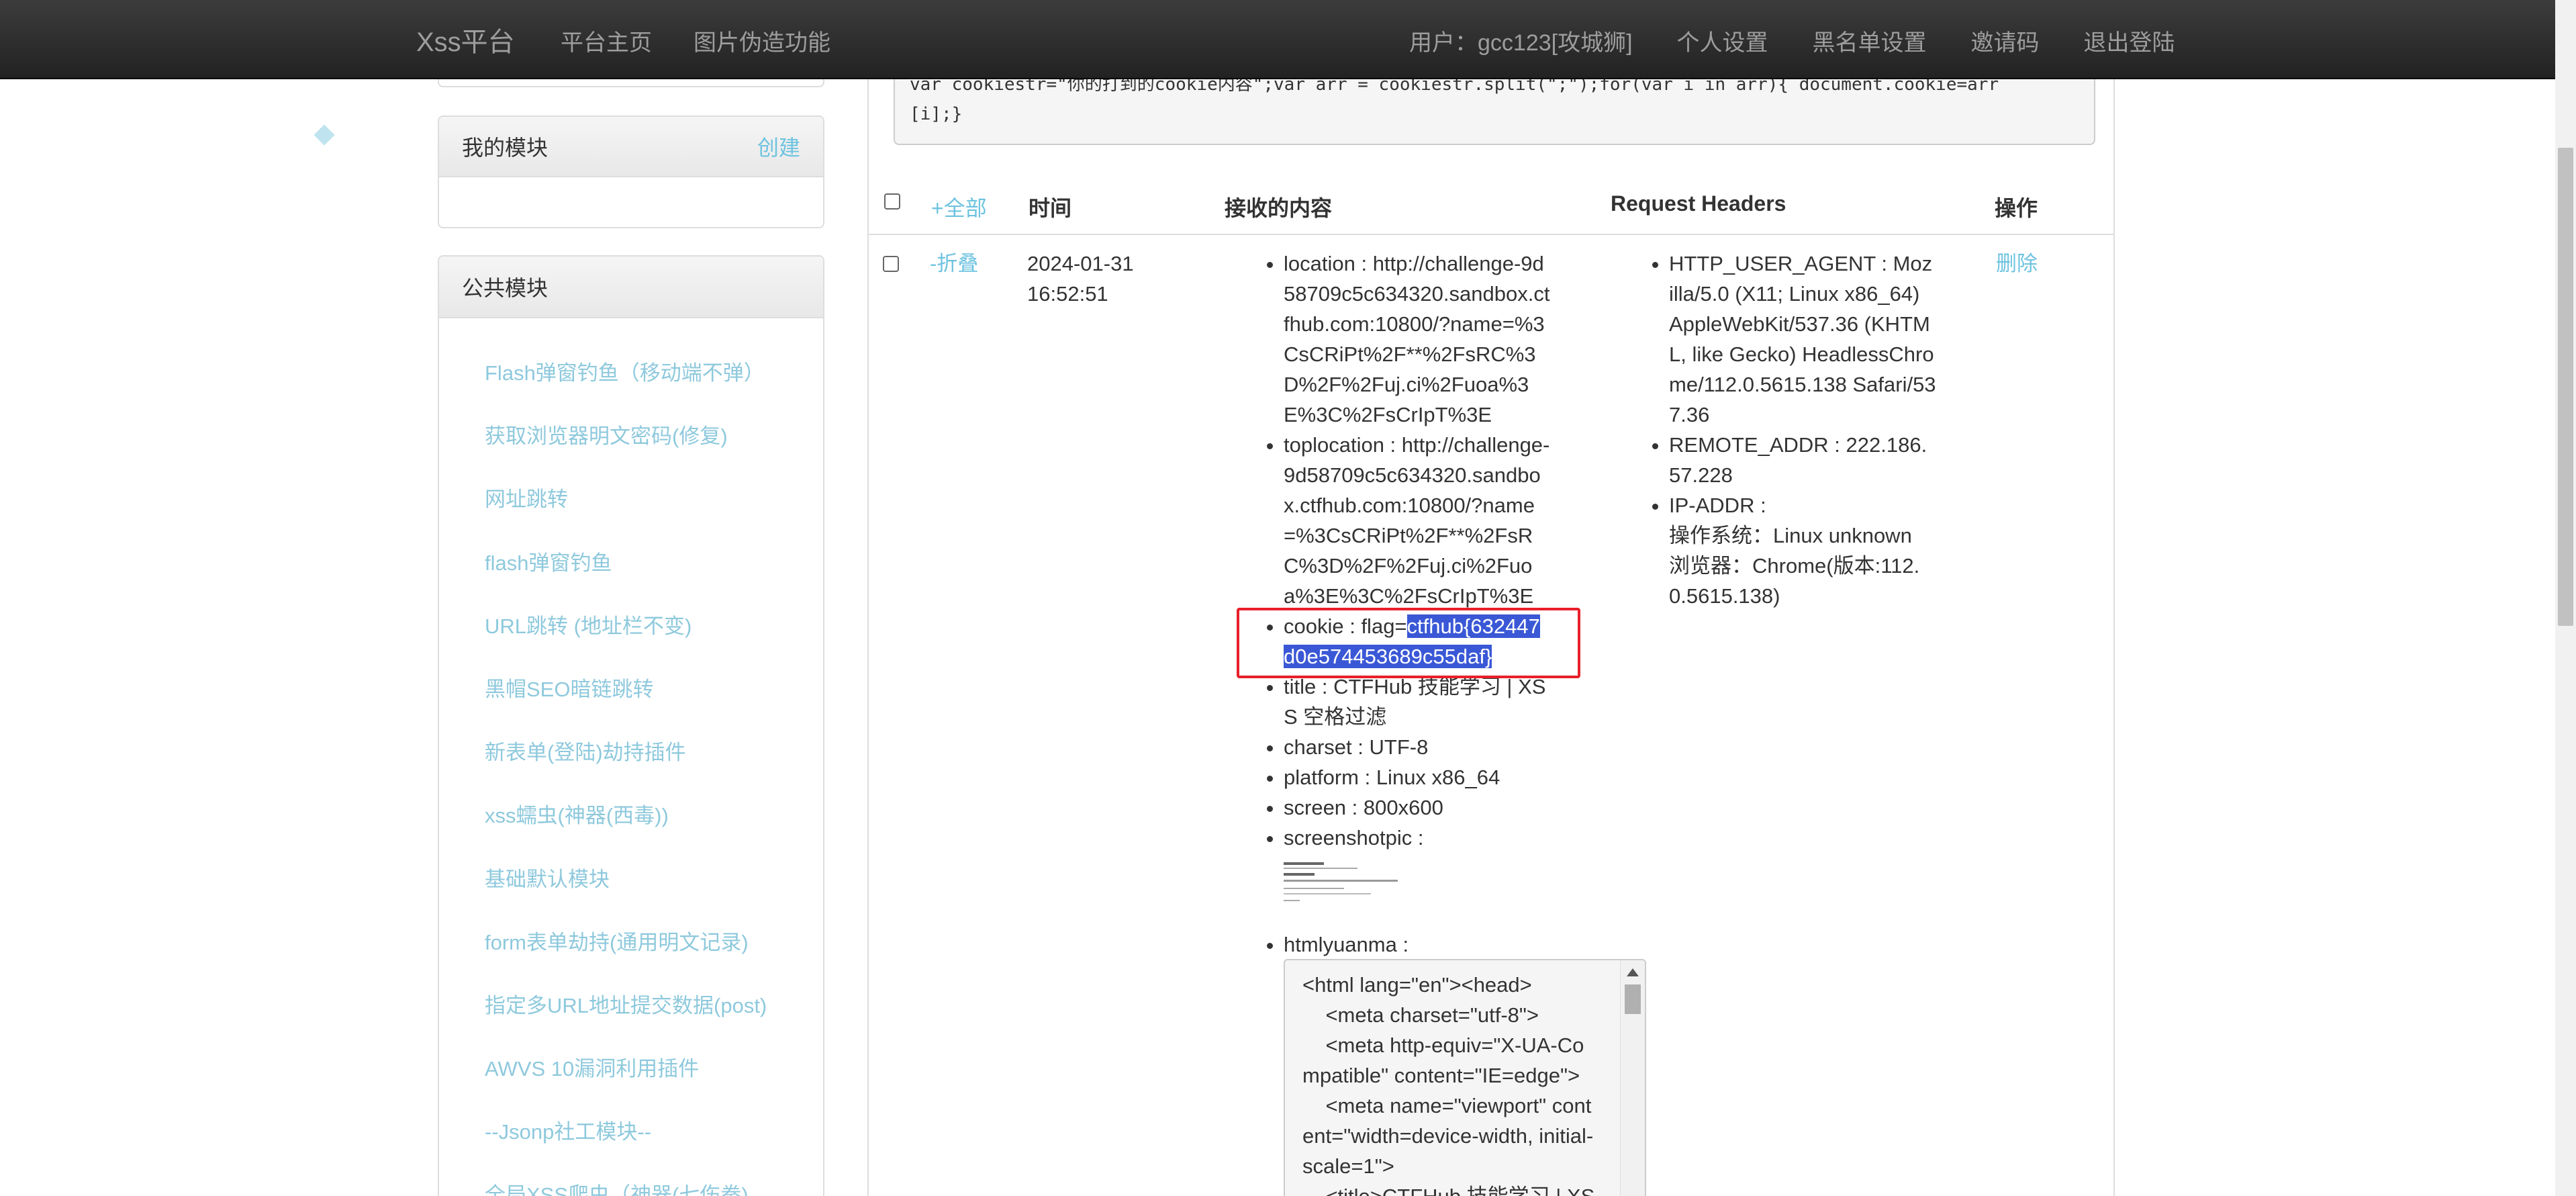 This screenshot has height=1196, width=2576. Describe the element at coordinates (1790, 535) in the screenshot. I see `ip-addr-line: 操作系统：Linux unknown` at that location.